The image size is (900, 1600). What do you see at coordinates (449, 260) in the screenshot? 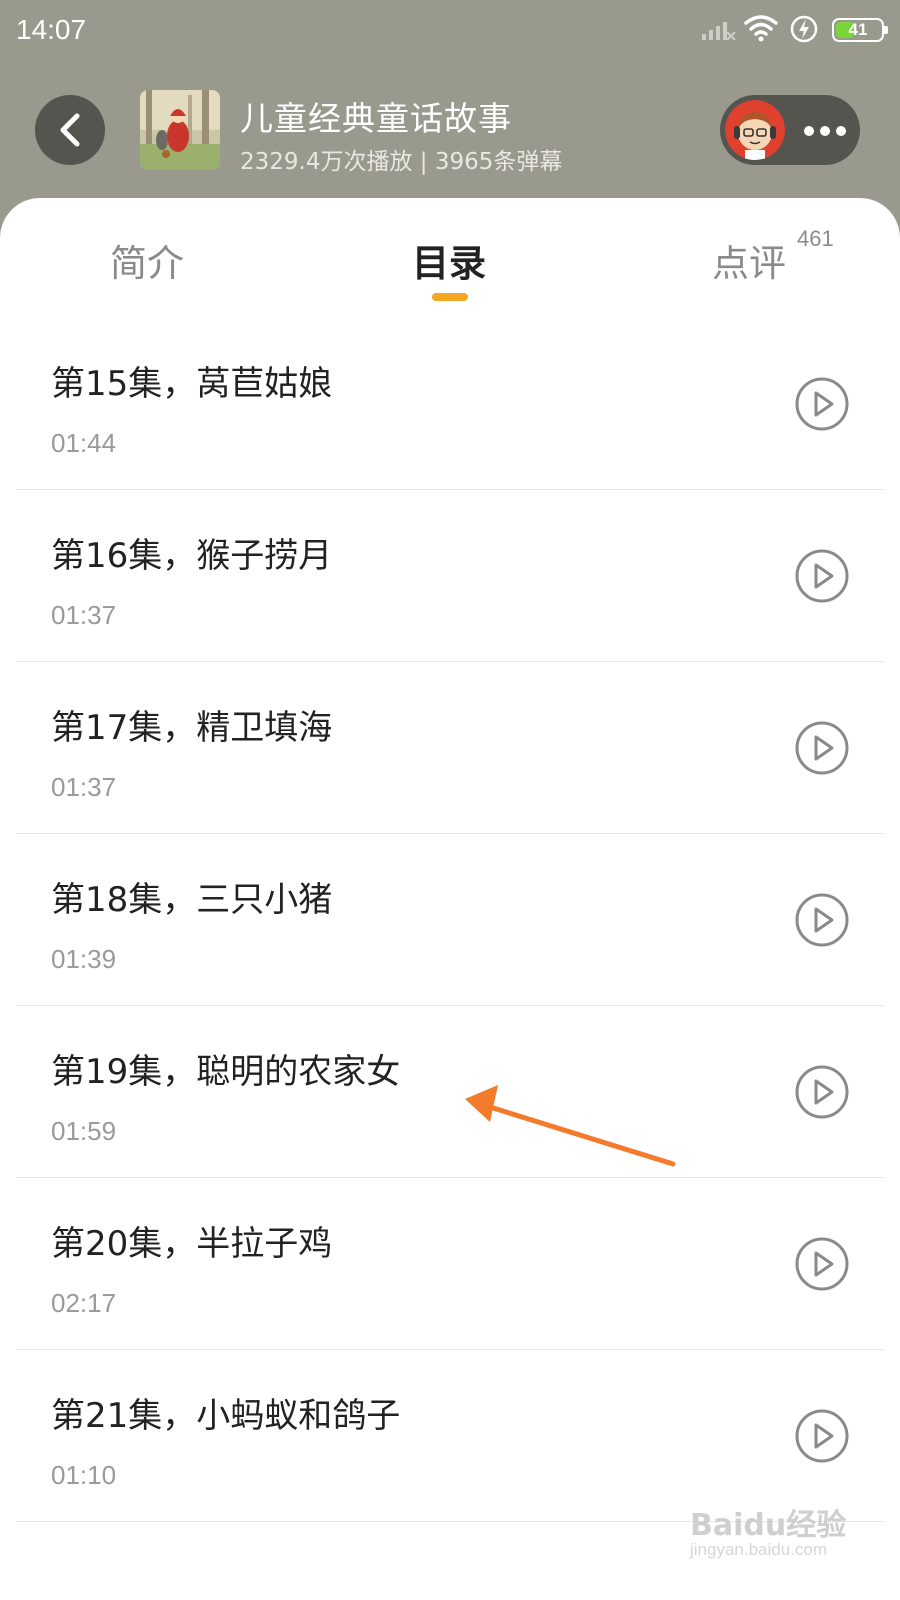
I see `tab-catalog: 目录` at bounding box center [449, 260].